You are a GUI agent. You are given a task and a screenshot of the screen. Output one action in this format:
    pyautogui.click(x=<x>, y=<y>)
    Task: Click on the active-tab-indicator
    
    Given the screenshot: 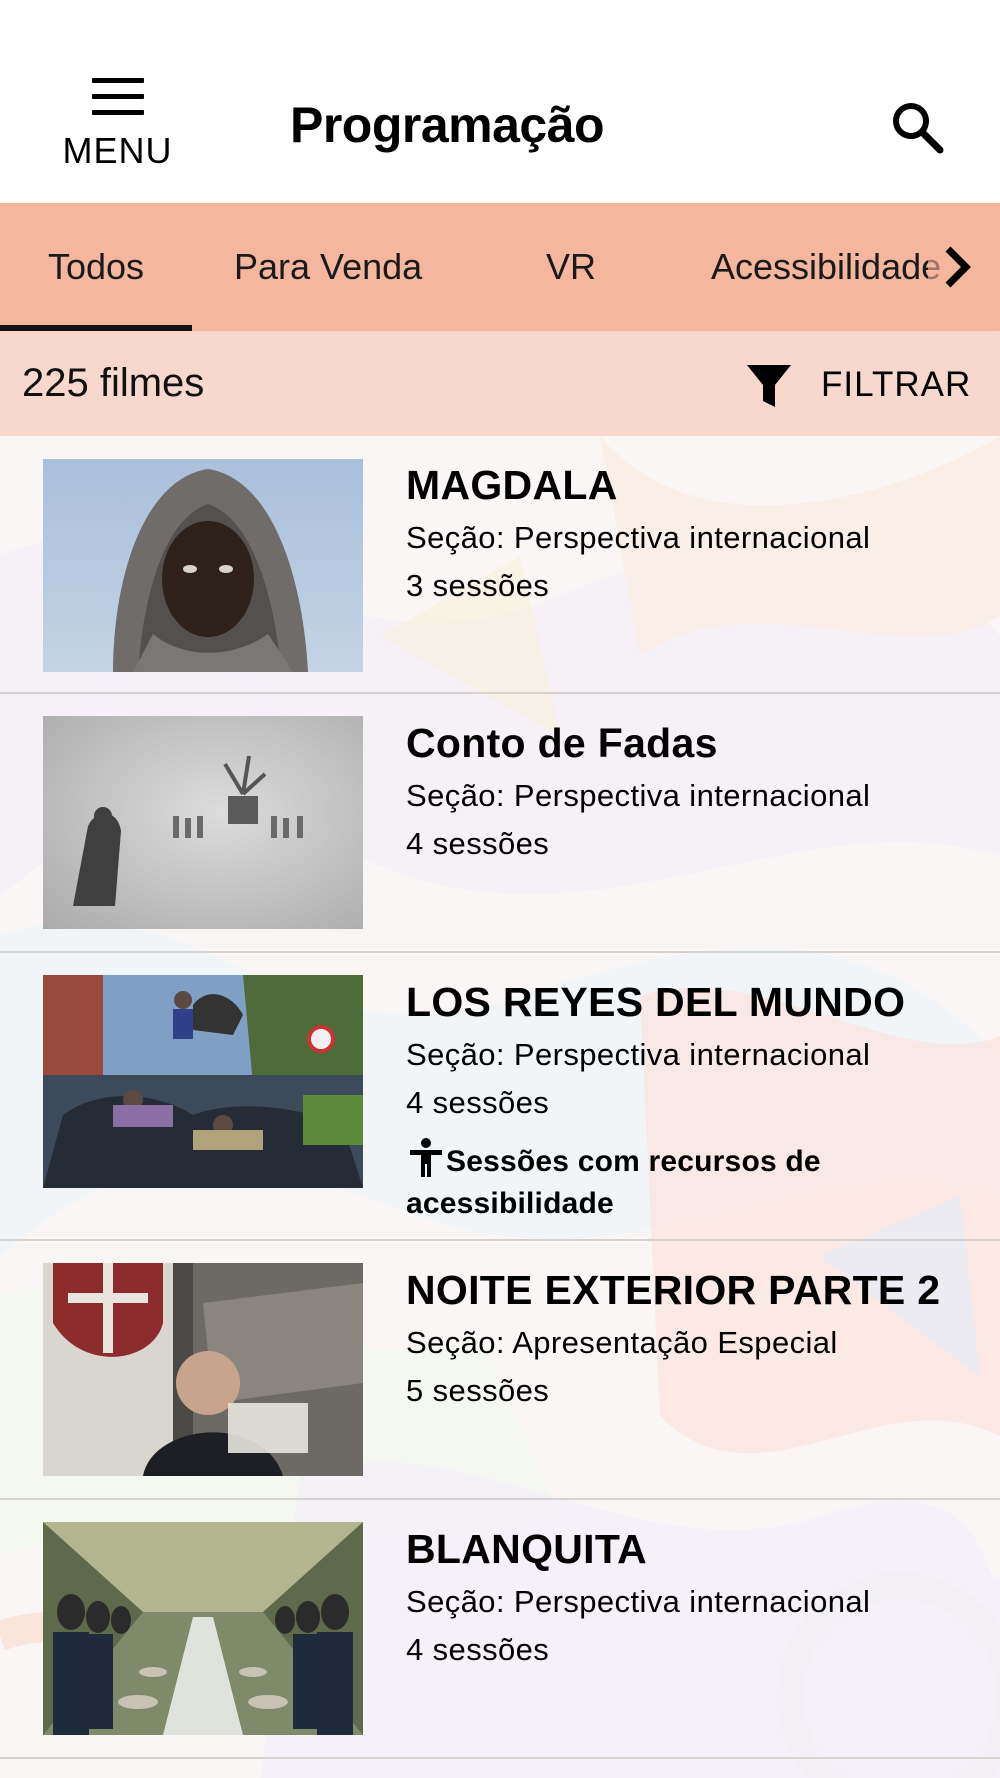 What is the action you would take?
    pyautogui.click(x=96, y=328)
    